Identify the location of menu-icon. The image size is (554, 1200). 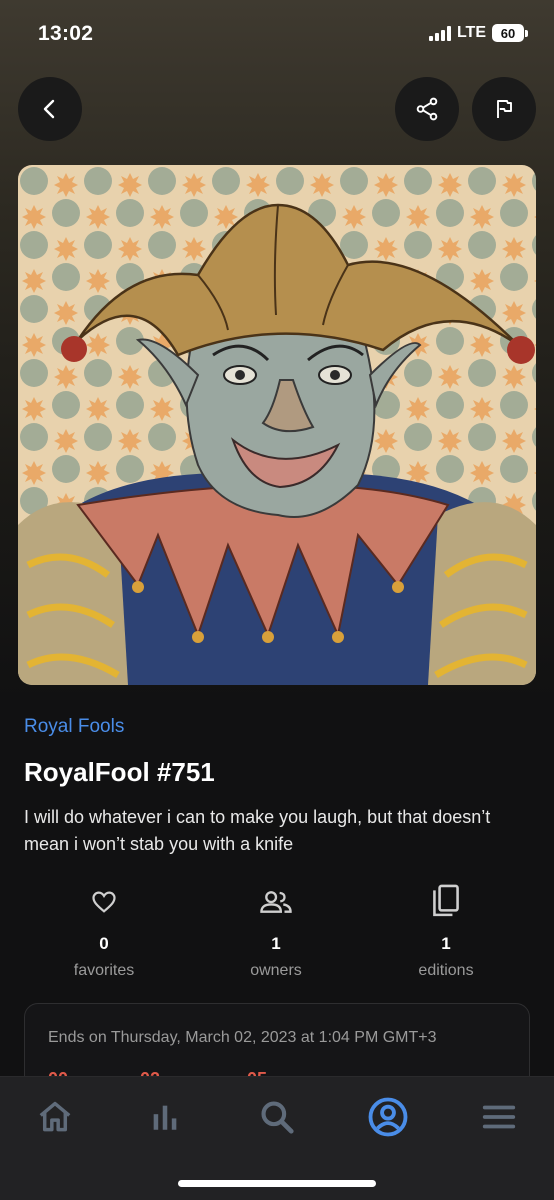
(499, 1117).